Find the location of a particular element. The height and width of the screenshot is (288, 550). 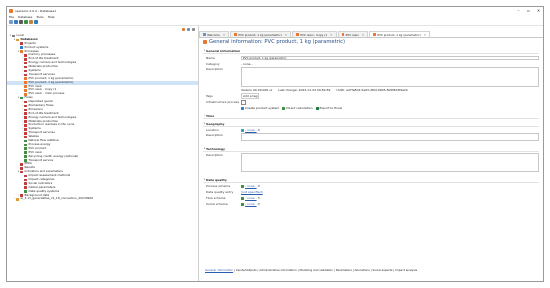

social-schema-selector: - none - ✕ is located at coordinates (250, 204).